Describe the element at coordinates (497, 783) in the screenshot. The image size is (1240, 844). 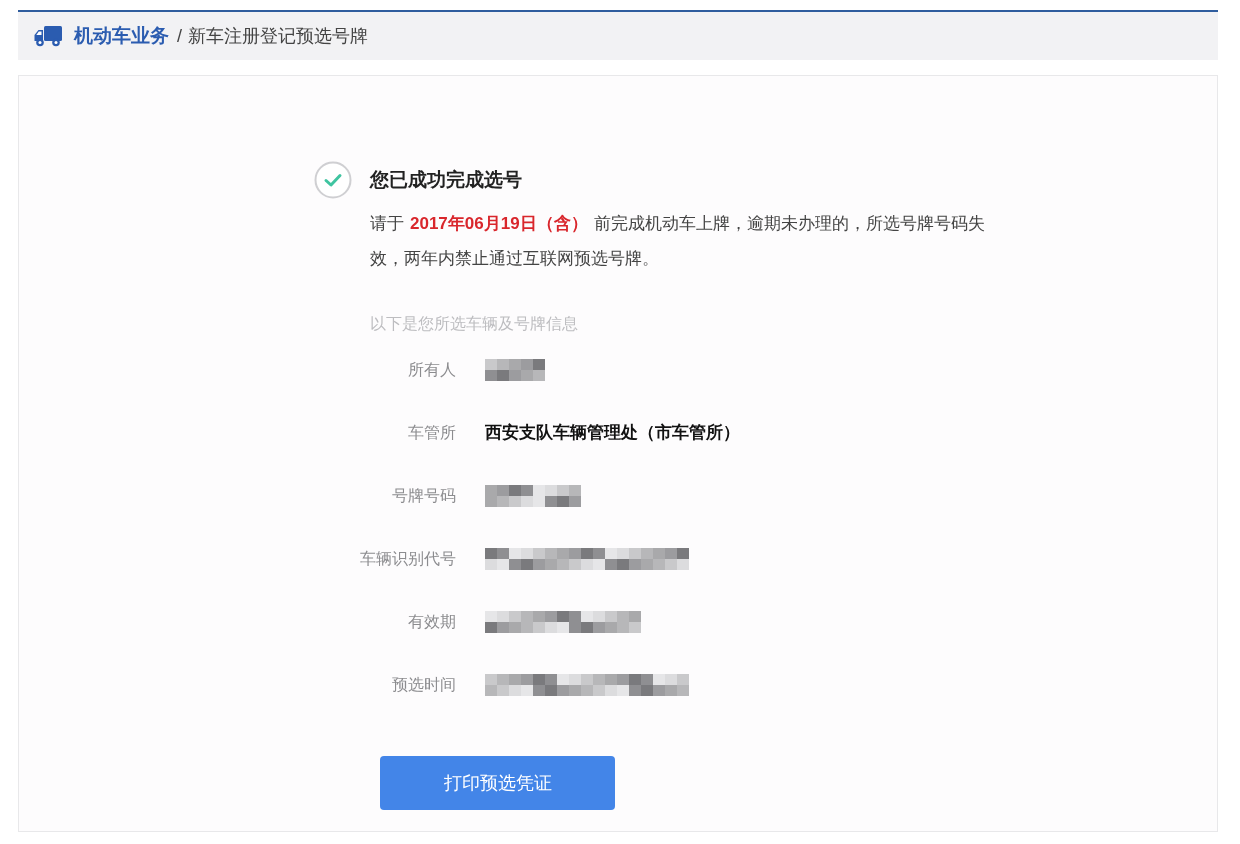
I see `print-button: 打印预选凭证` at that location.